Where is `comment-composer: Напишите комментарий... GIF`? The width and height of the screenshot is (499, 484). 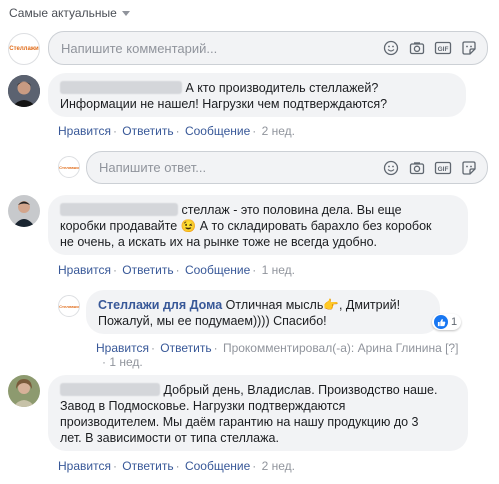 comment-composer: Напишите комментарий... GIF is located at coordinates (268, 48).